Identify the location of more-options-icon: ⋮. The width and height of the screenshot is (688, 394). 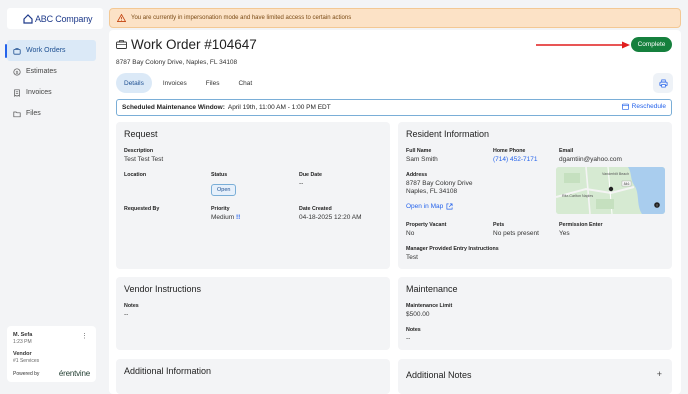
(84, 336).